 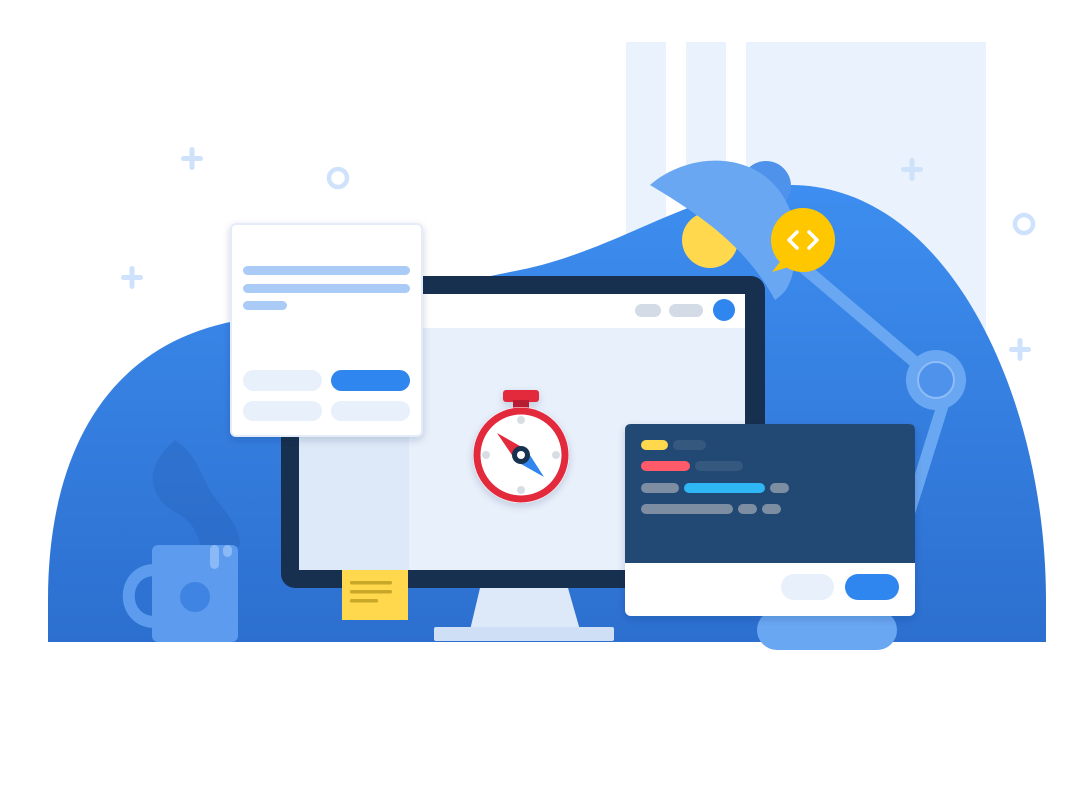 What do you see at coordinates (803, 240) in the screenshot?
I see `code-badge` at bounding box center [803, 240].